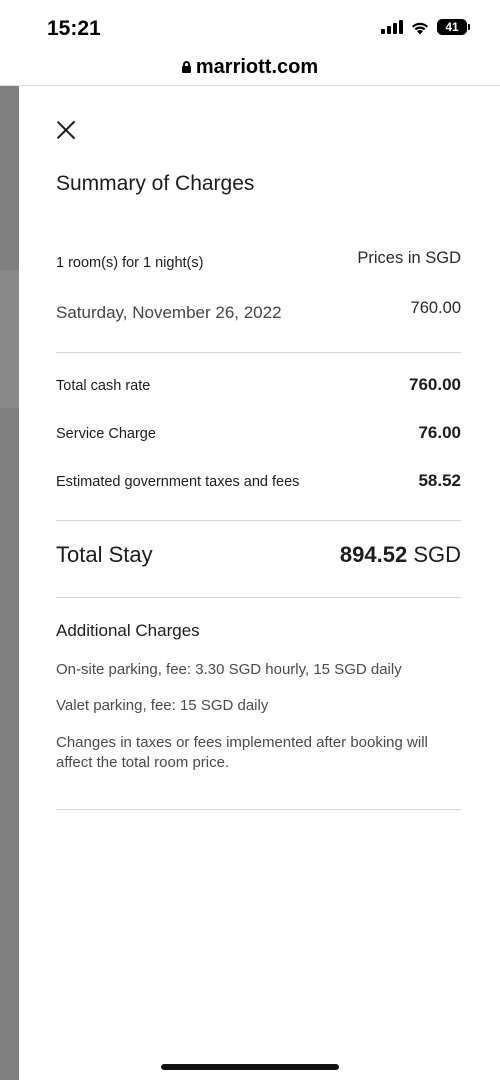 This screenshot has height=1080, width=500. What do you see at coordinates (9, 583) in the screenshot?
I see `background-overlay` at bounding box center [9, 583].